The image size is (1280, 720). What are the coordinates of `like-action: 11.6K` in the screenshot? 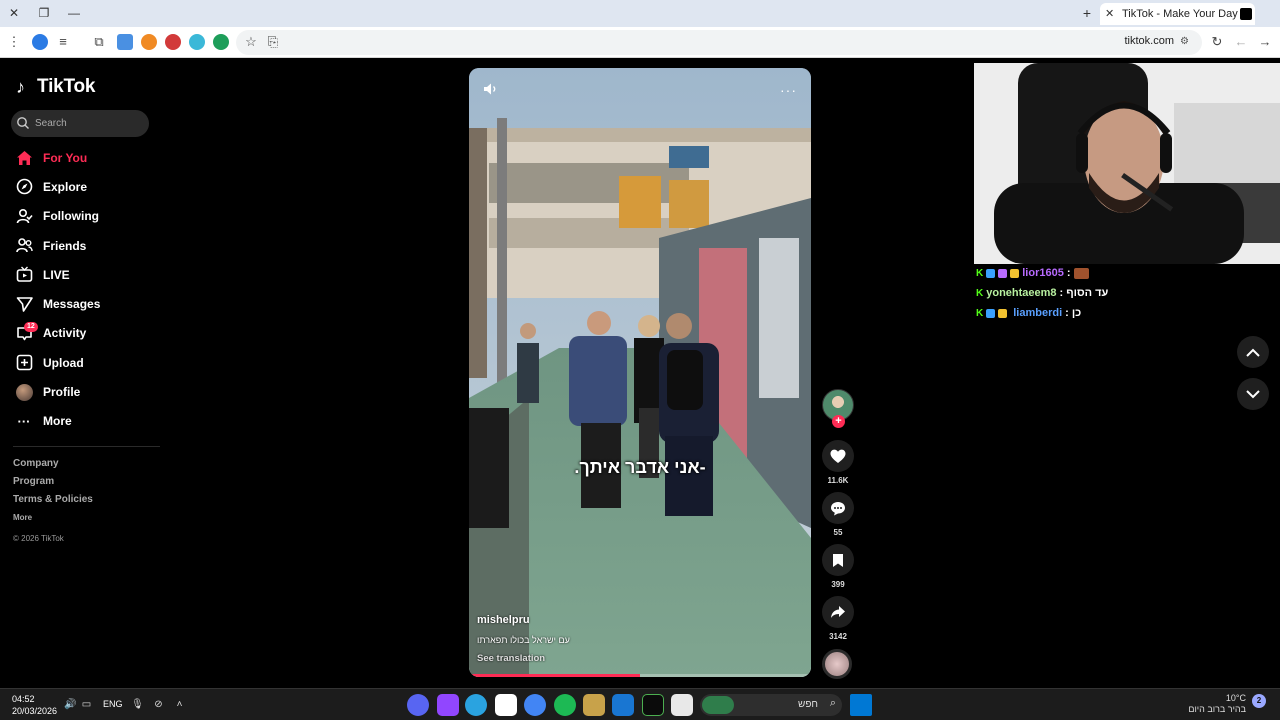 It's located at (838, 462).